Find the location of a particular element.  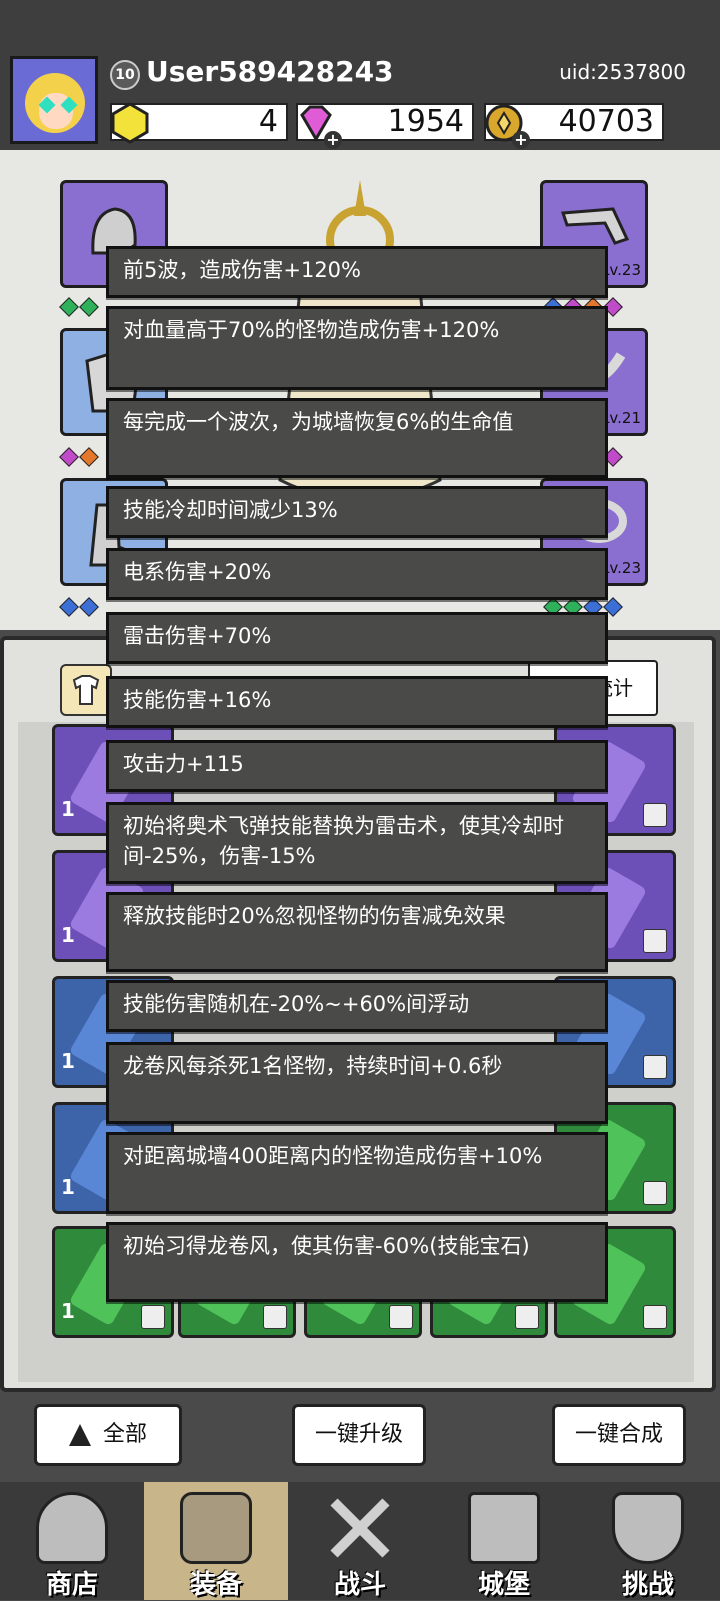

gold-gem-counter: 4 is located at coordinates (199, 123).